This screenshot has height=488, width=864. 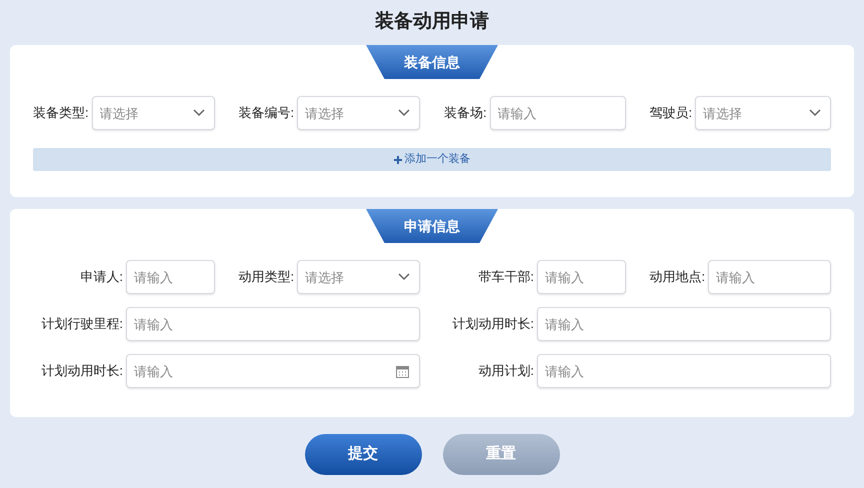 What do you see at coordinates (273, 371) in the screenshot?
I see `date-field: 请输入` at bounding box center [273, 371].